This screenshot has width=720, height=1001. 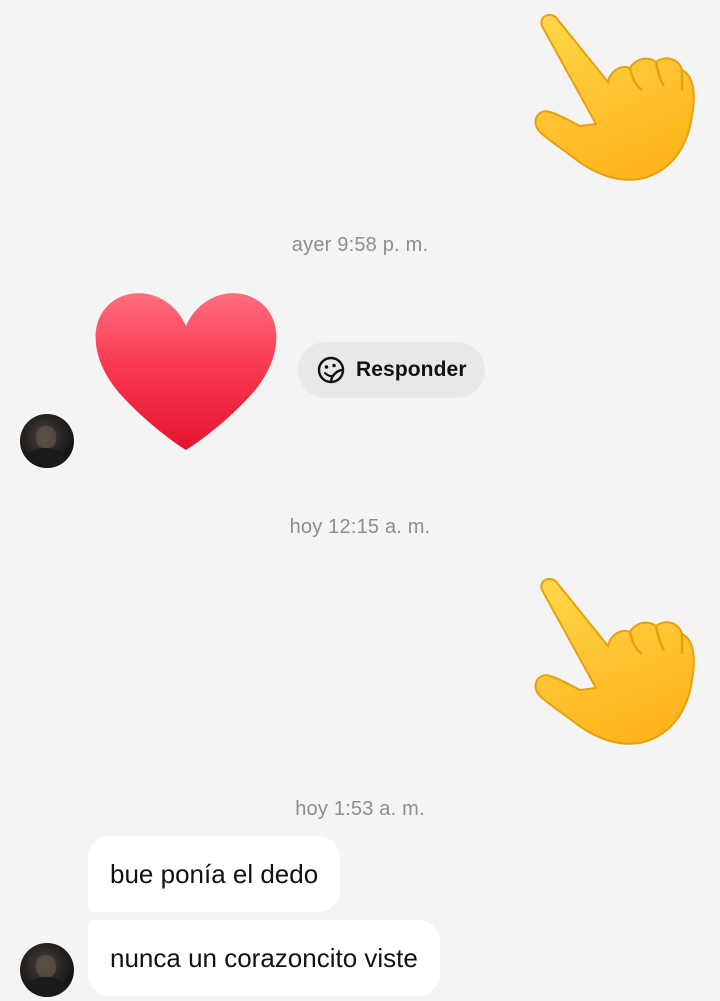 I want to click on message-text: bue ponía el dedo, so click(x=214, y=873).